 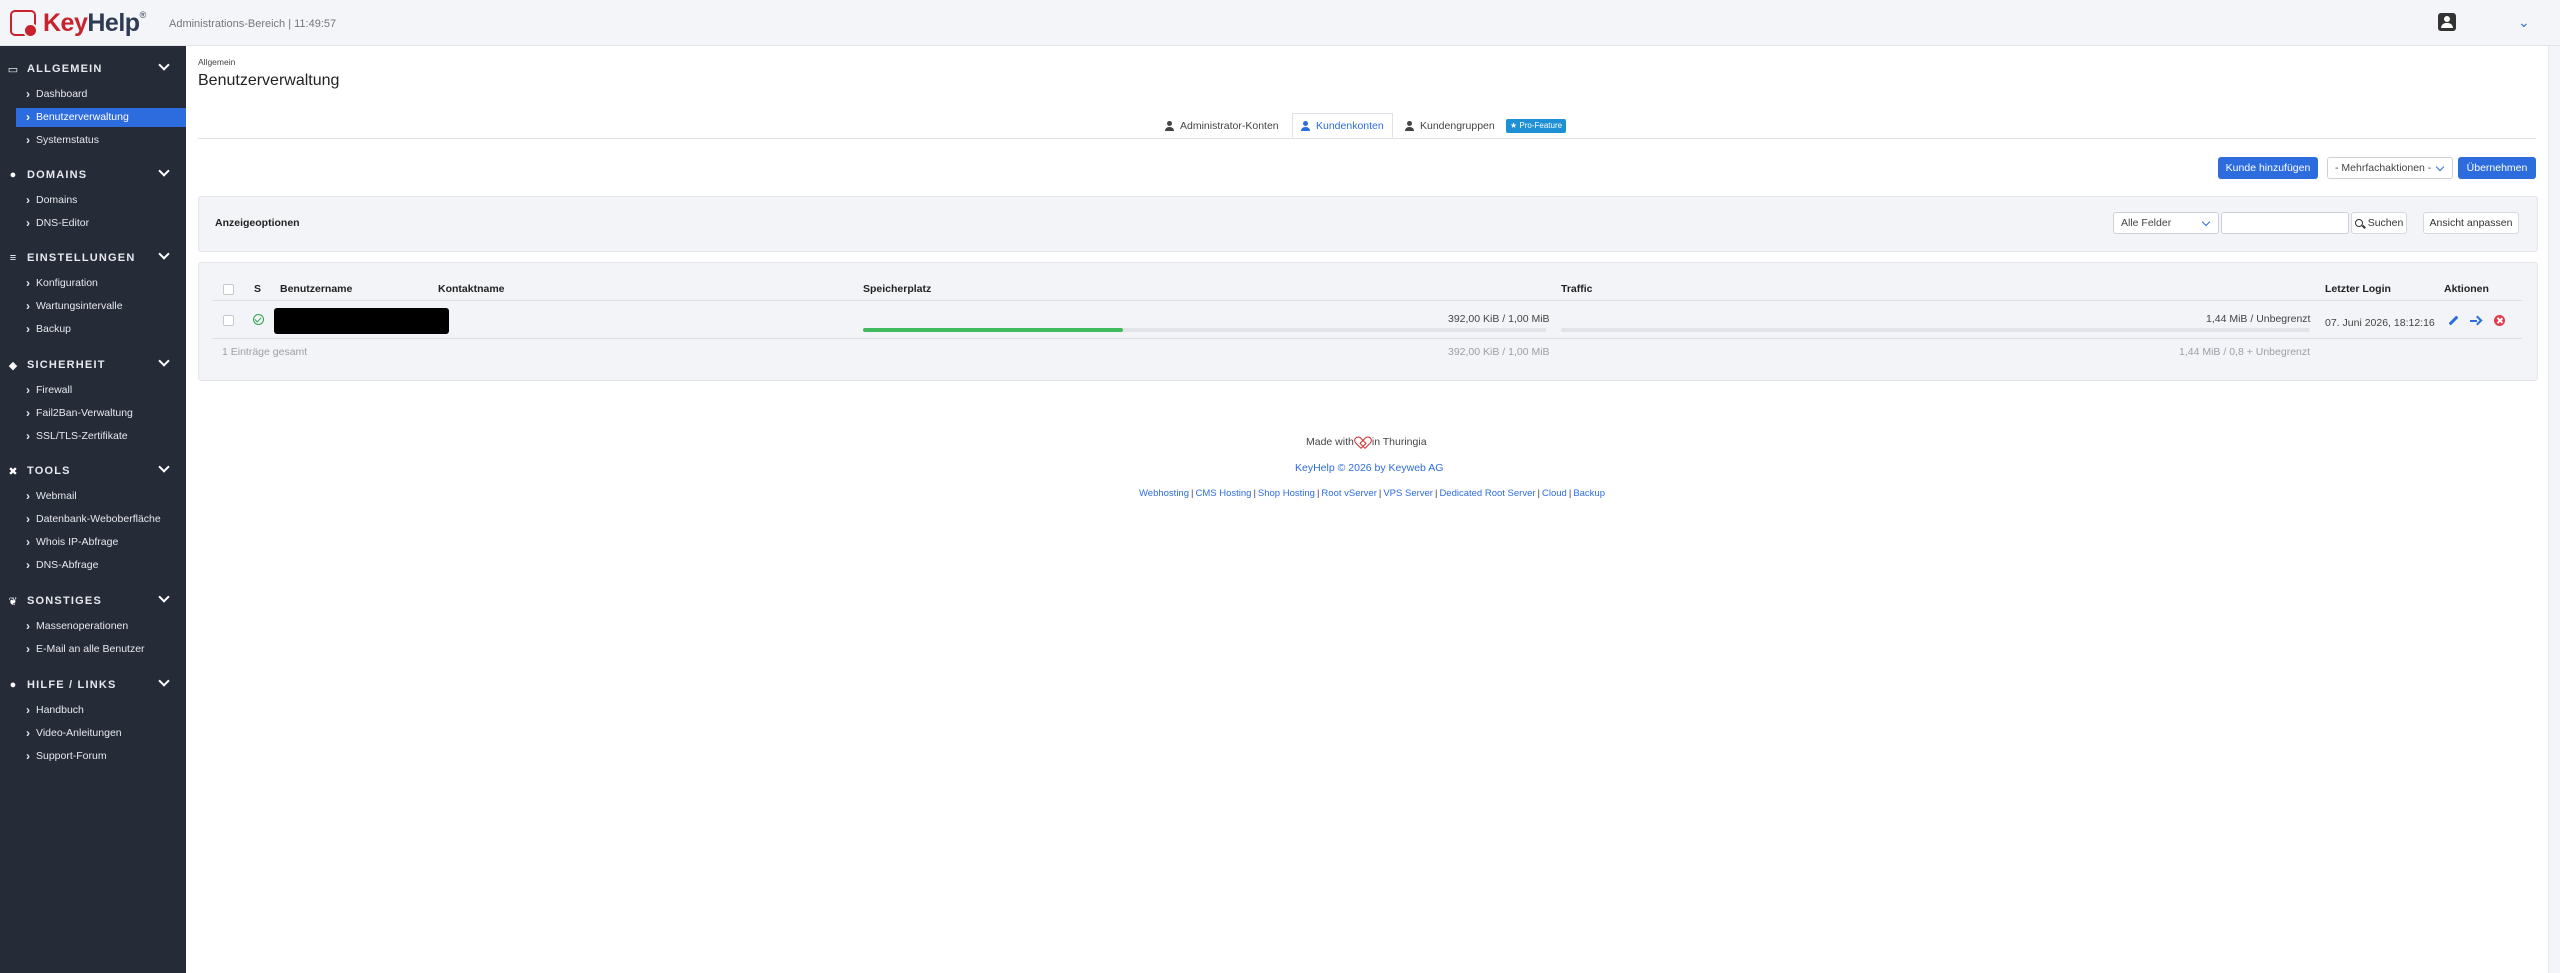 What do you see at coordinates (897, 289) in the screenshot?
I see `col-header-storage: Speicherplatz` at bounding box center [897, 289].